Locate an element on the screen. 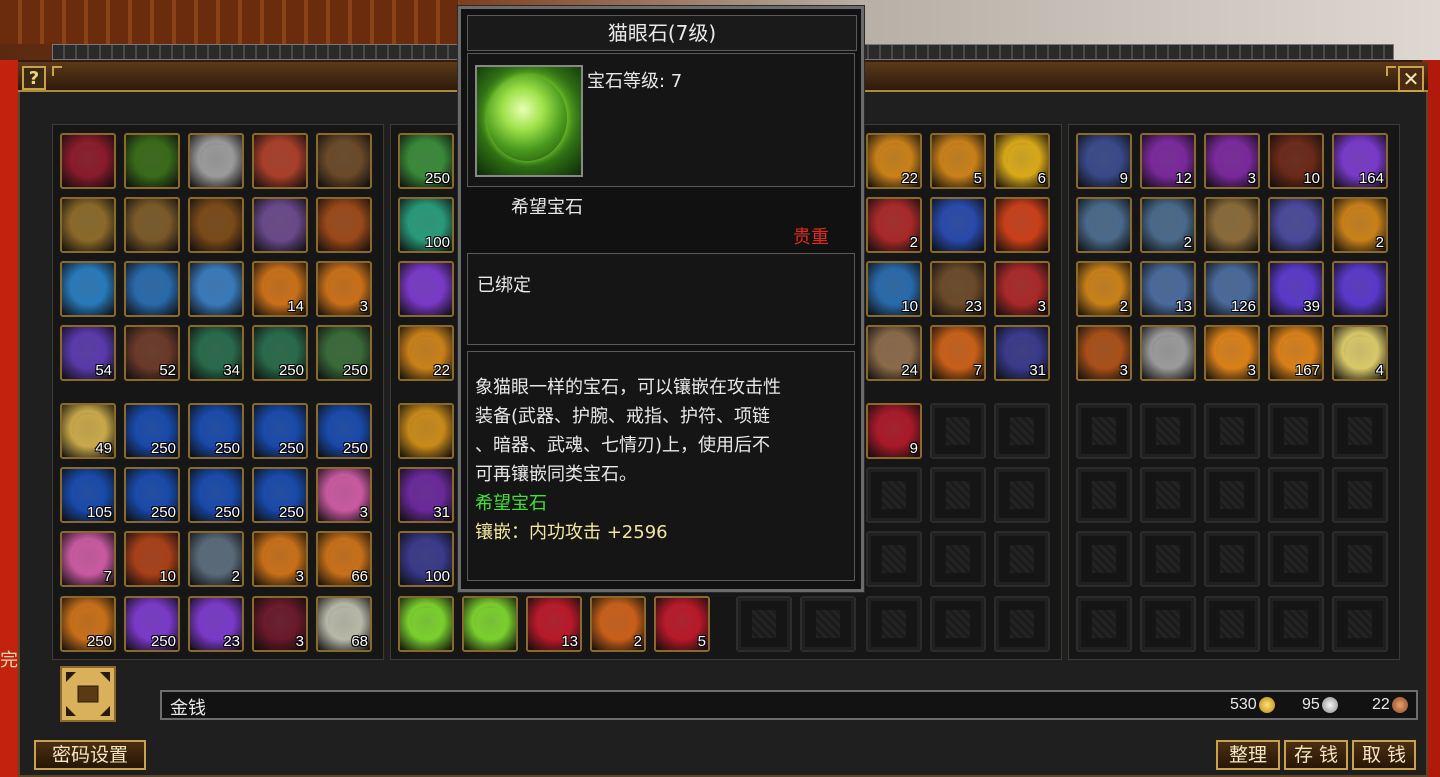 The width and height of the screenshot is (1440, 777). item-slot: 12 is located at coordinates (1168, 161).